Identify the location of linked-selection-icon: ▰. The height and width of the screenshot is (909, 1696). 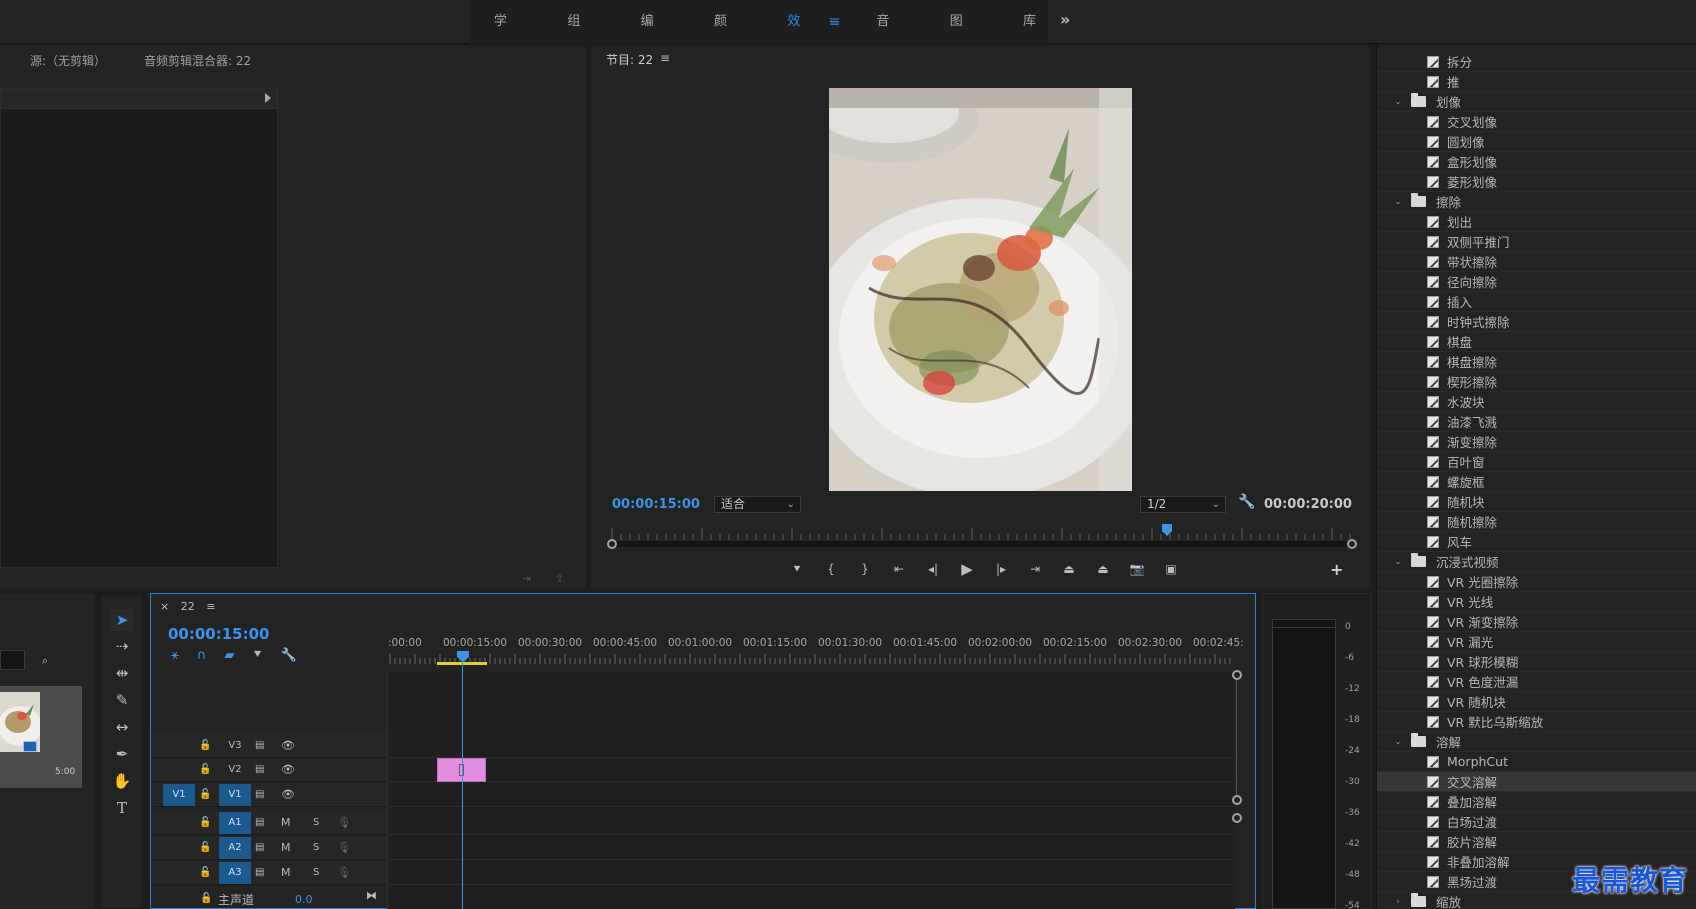
(229, 655).